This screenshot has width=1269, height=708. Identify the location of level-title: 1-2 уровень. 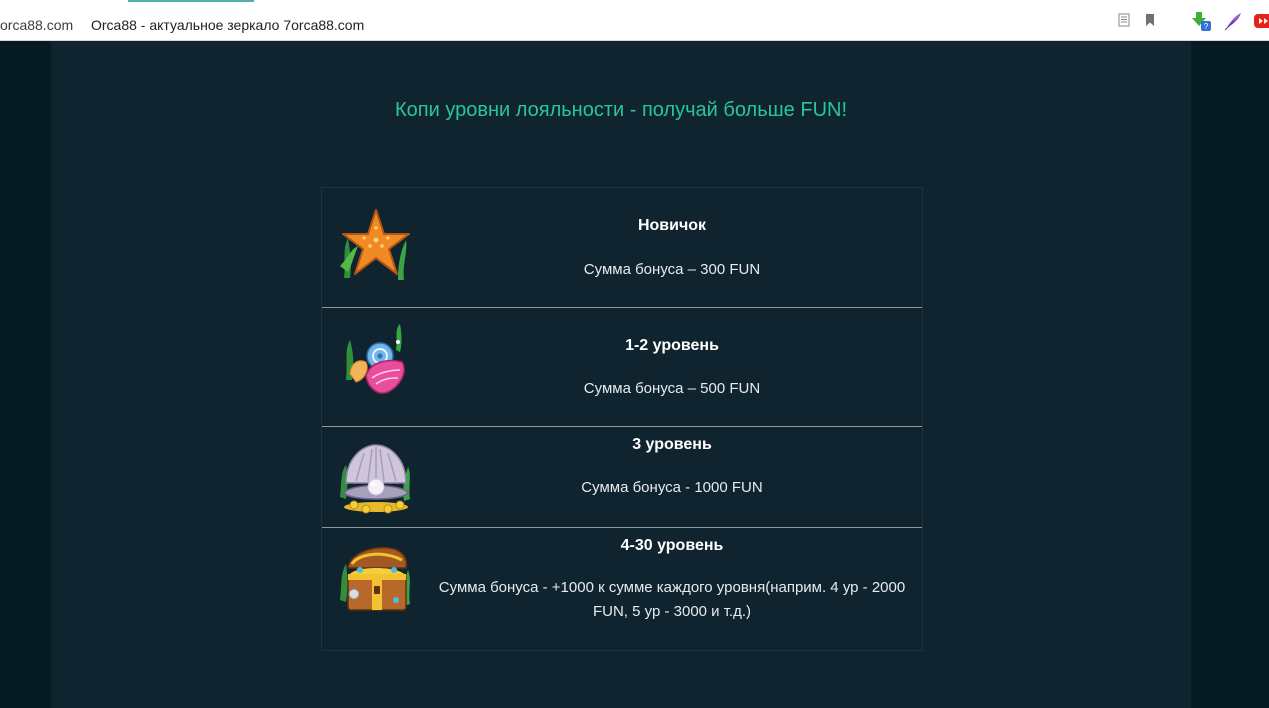
(672, 345).